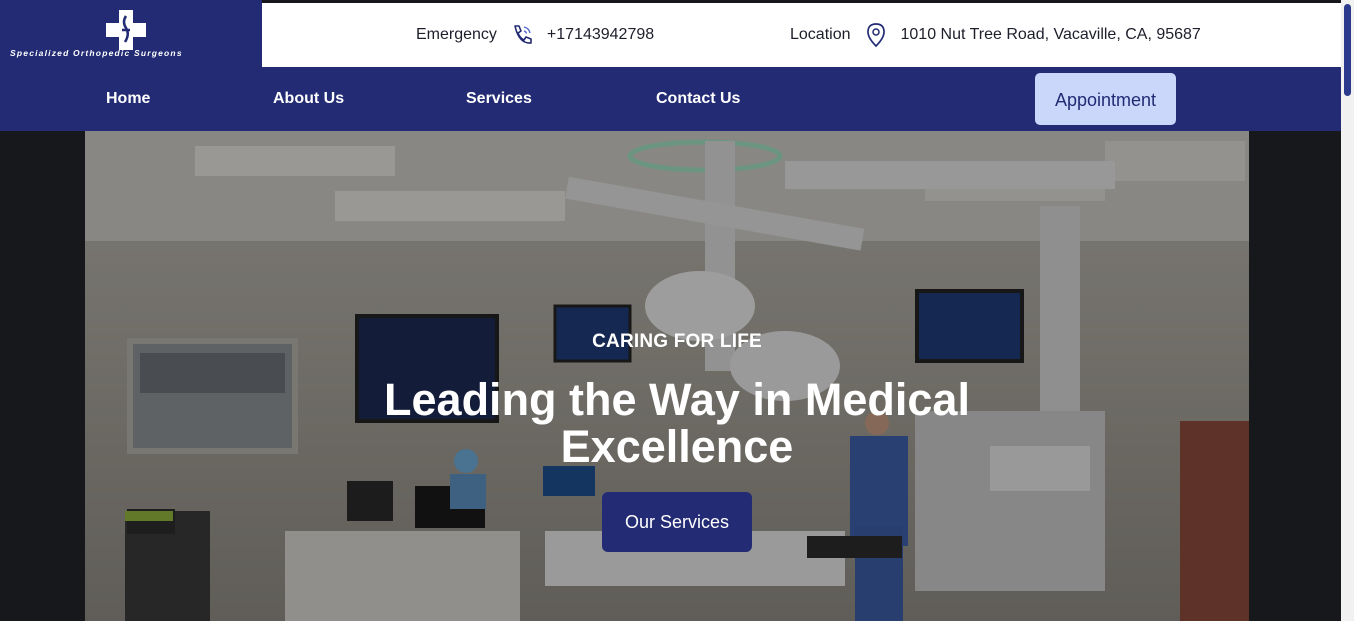 Image resolution: width=1354 pixels, height=621 pixels. I want to click on location-label: Location, so click(820, 34).